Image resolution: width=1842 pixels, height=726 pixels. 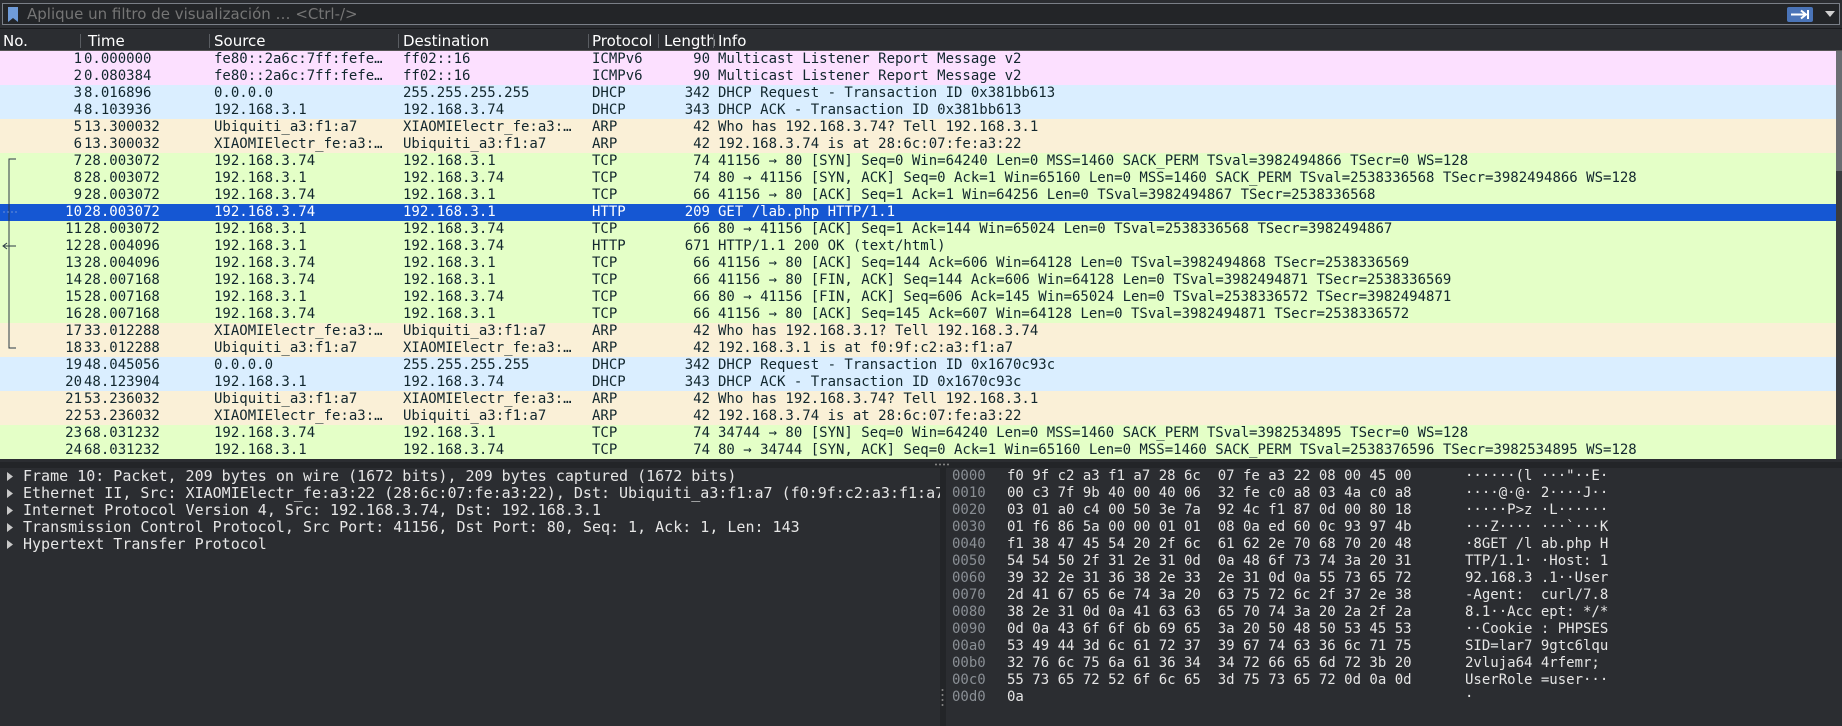 I want to click on packet-length: 42, so click(x=701, y=399).